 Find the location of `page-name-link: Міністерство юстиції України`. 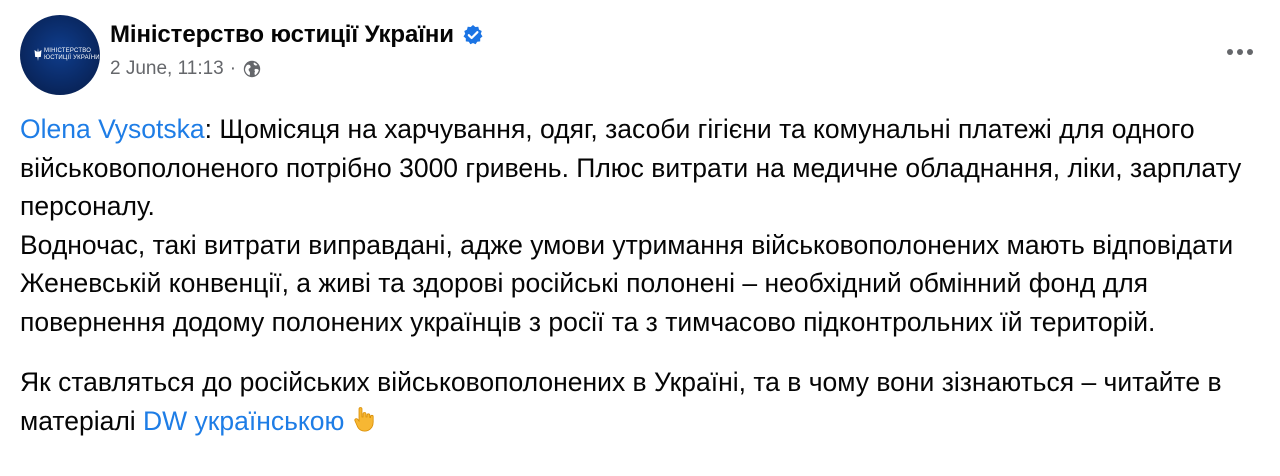

page-name-link: Міністерство юстиції України is located at coordinates (282, 35).